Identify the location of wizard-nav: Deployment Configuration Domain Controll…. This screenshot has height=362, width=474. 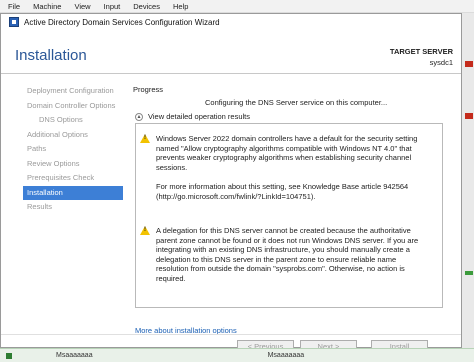
(73, 149).